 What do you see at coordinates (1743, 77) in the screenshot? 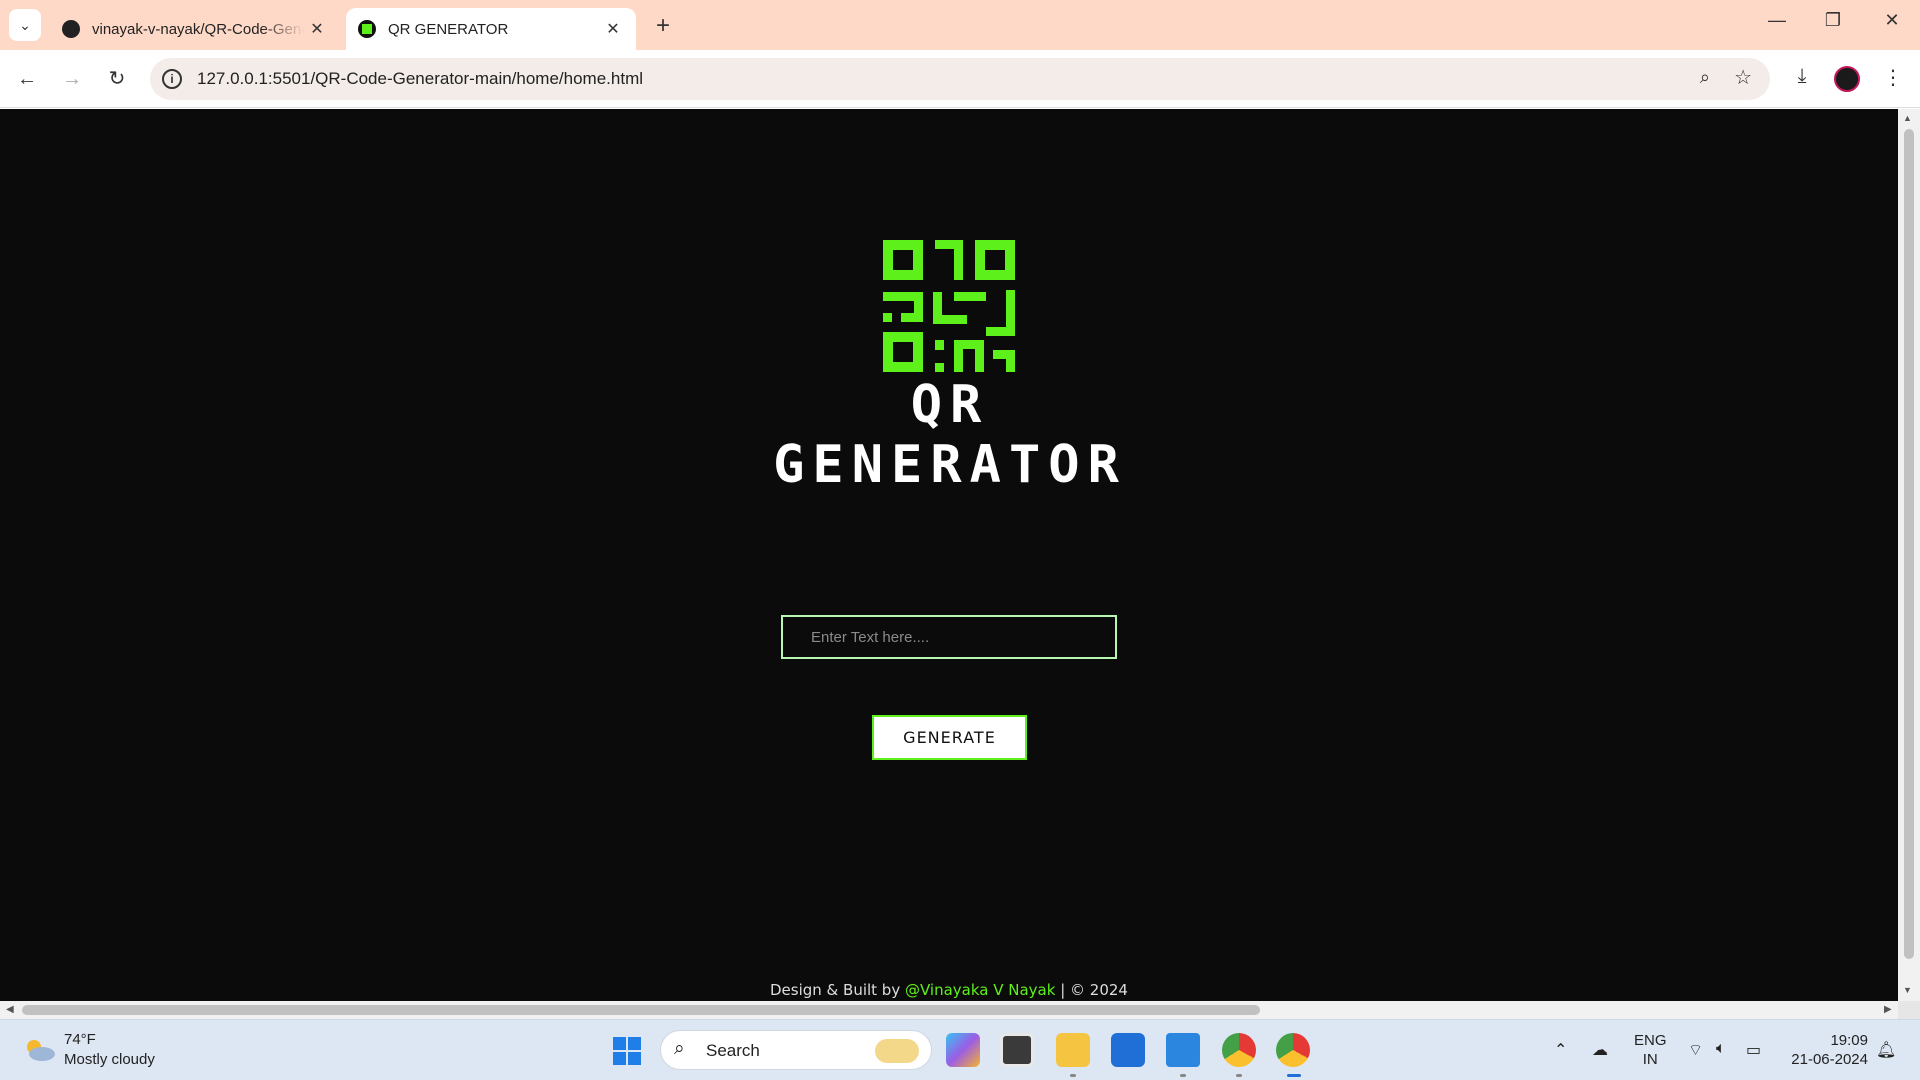
I see `bookmark-star-icon: ☆` at bounding box center [1743, 77].